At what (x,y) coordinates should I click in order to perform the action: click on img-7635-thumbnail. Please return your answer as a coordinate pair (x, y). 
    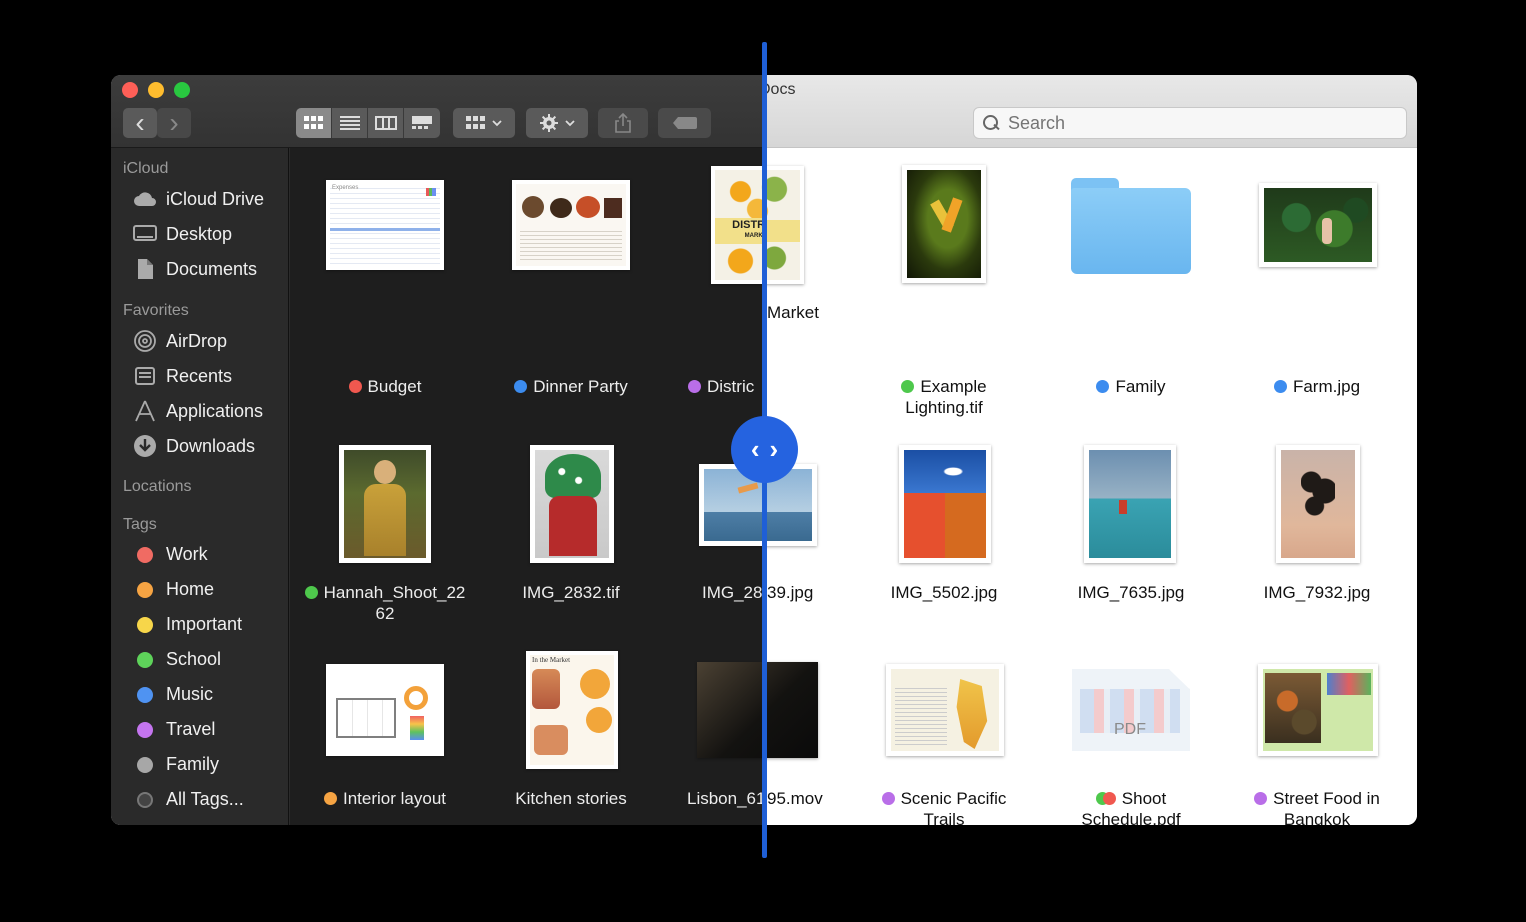
    Looking at the image, I should click on (1130, 504).